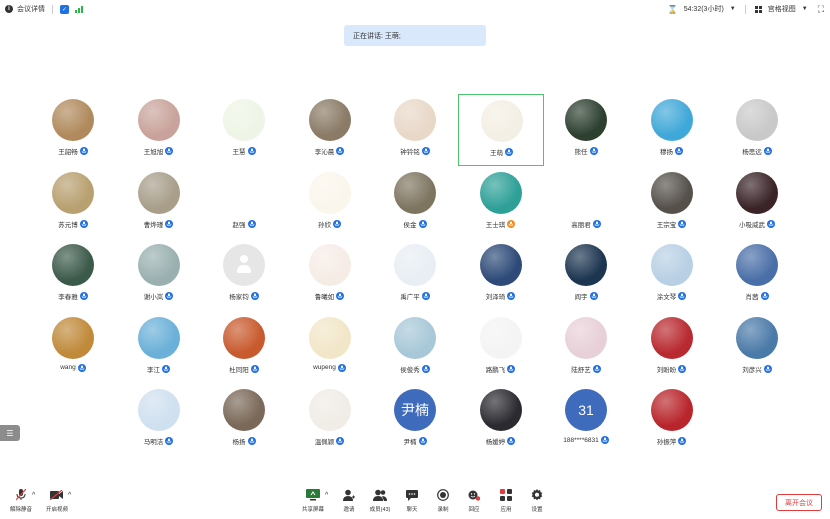 The height and width of the screenshot is (519, 830). I want to click on participant-tile: 路鹏飞, so click(501, 348).